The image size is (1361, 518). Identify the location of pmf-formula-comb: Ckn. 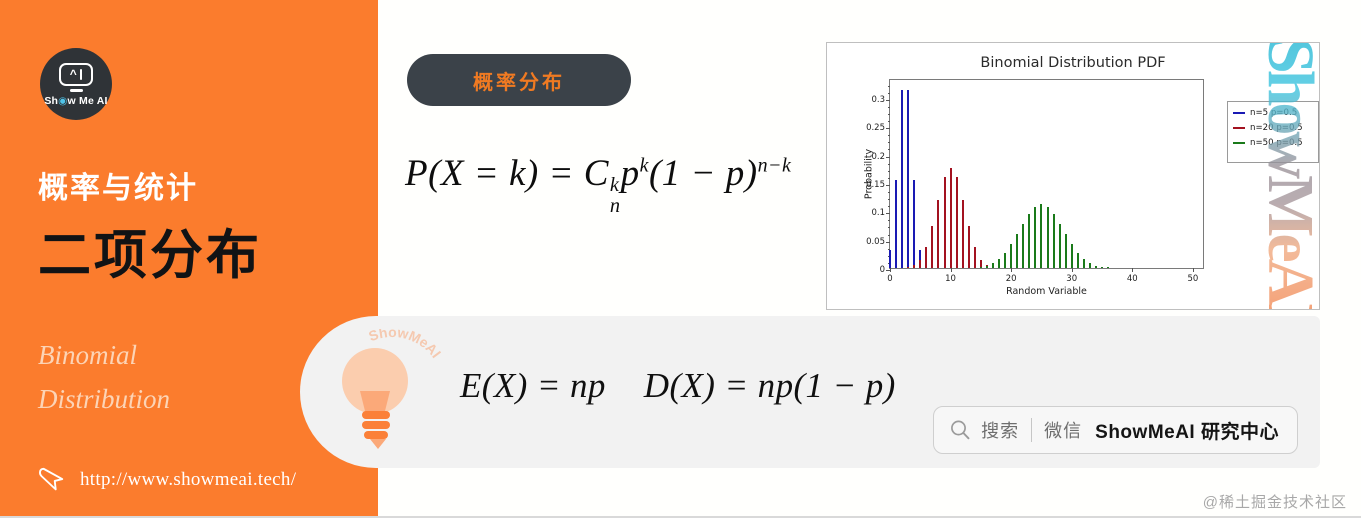
(602, 184).